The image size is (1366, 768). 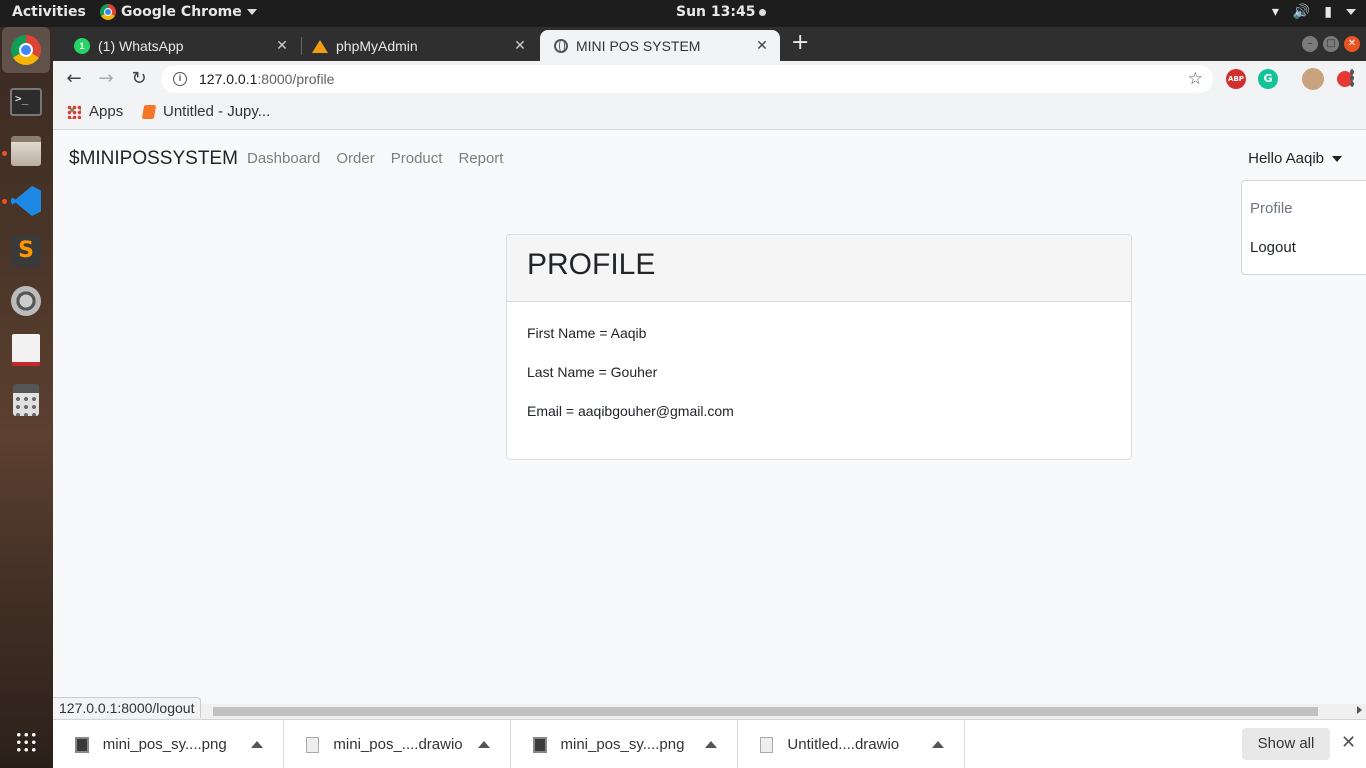 I want to click on globe-icon, so click(x=561, y=45).